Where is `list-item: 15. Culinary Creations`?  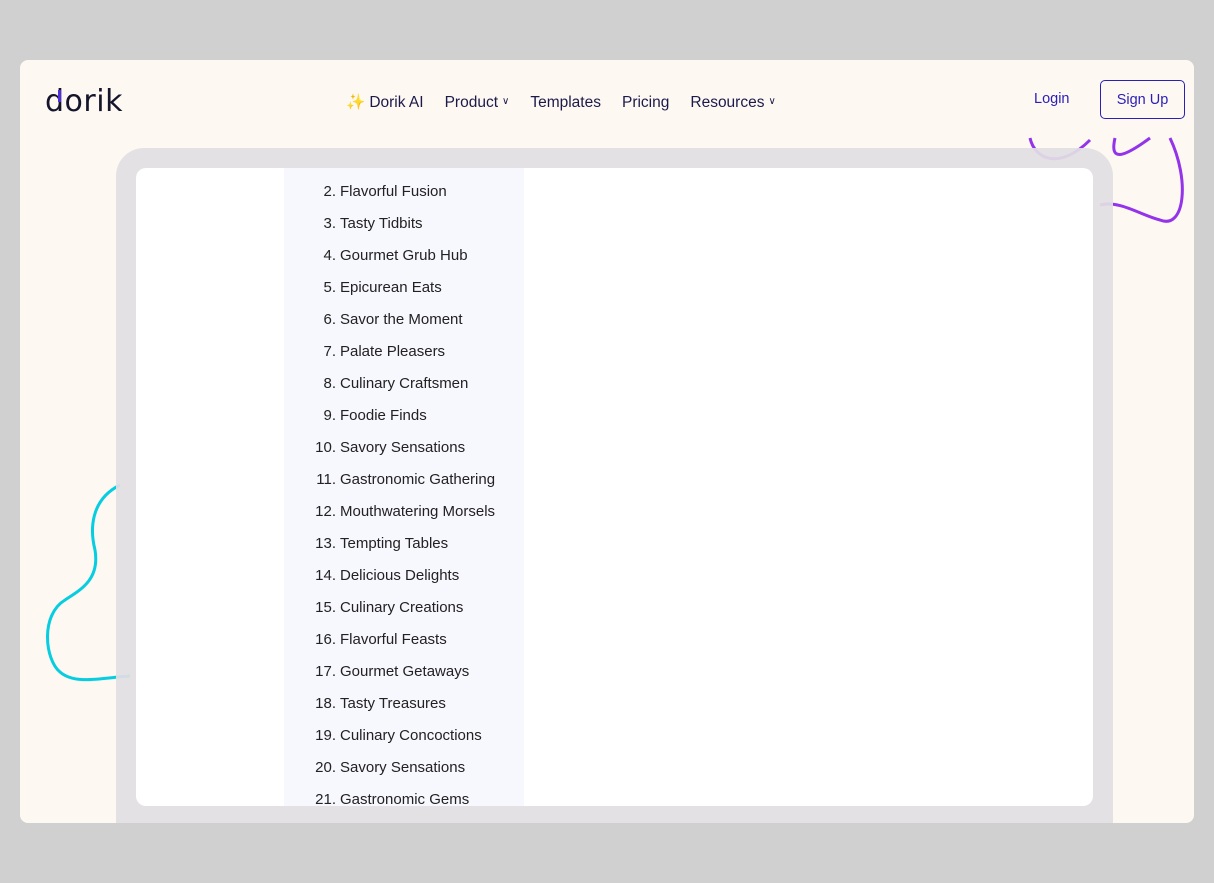 list-item: 15. Culinary Creations is located at coordinates (404, 614).